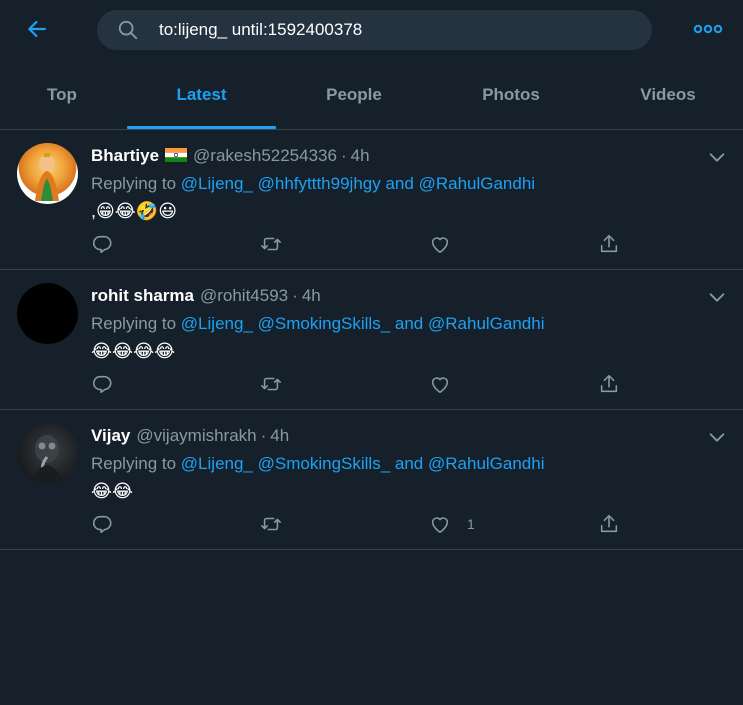 The width and height of the screenshot is (743, 705). What do you see at coordinates (142, 295) in the screenshot?
I see `display-name: rohit sharma` at bounding box center [142, 295].